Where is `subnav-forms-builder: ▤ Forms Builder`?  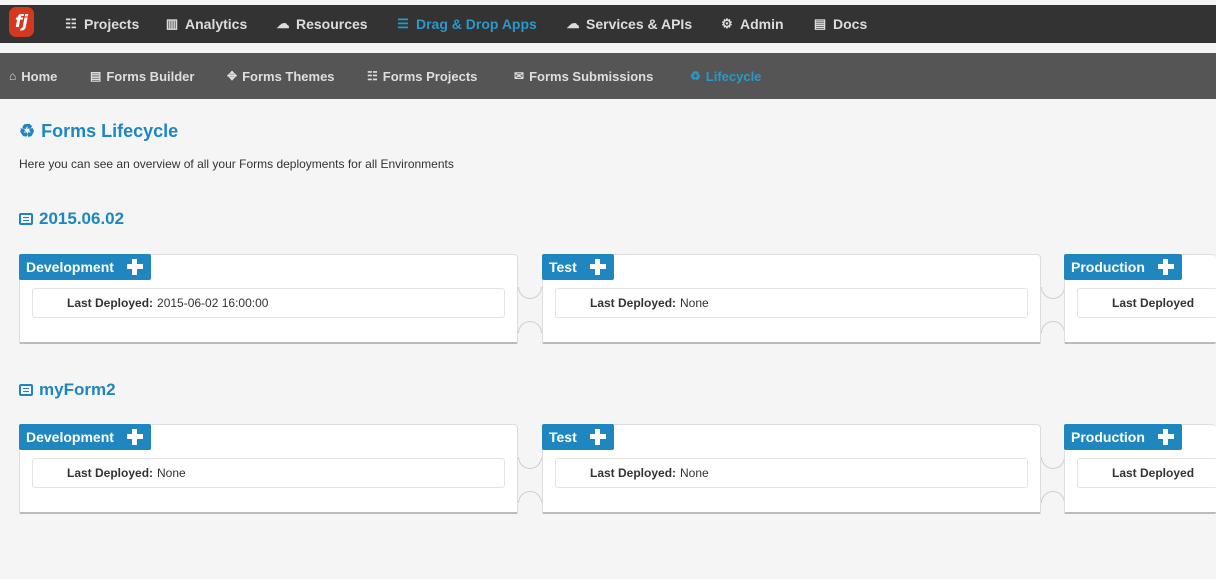
subnav-forms-builder: ▤ Forms Builder is located at coordinates (142, 76).